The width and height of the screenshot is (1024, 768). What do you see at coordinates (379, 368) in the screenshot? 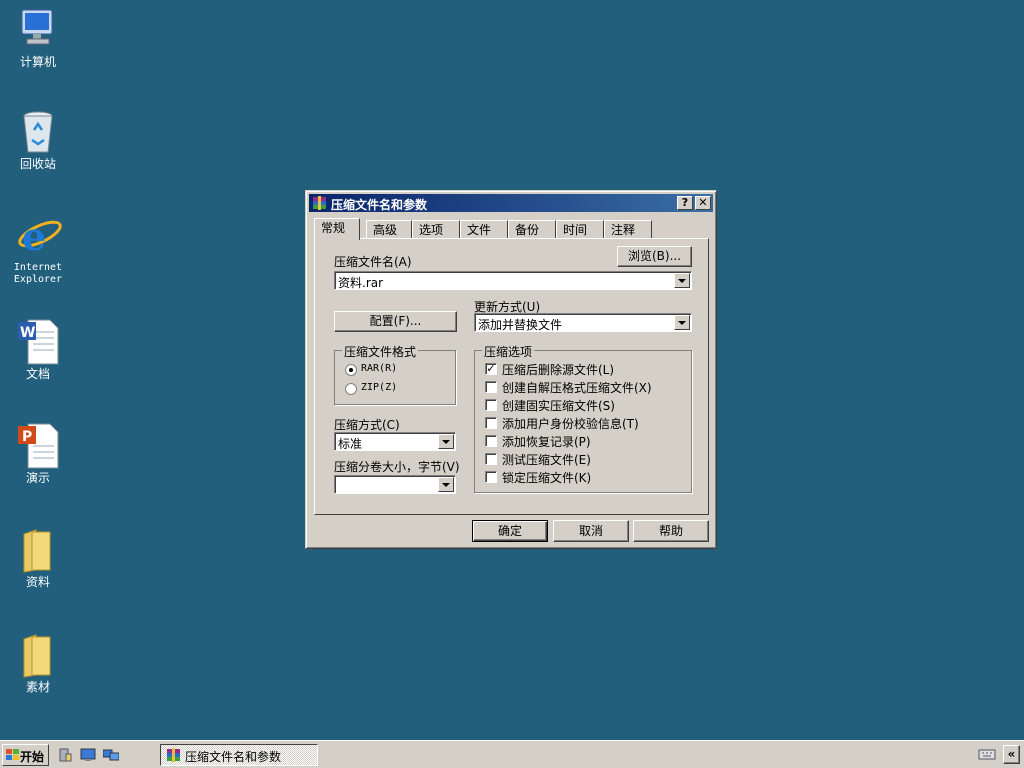
I see `format-rar-label: RAR(R)` at bounding box center [379, 368].